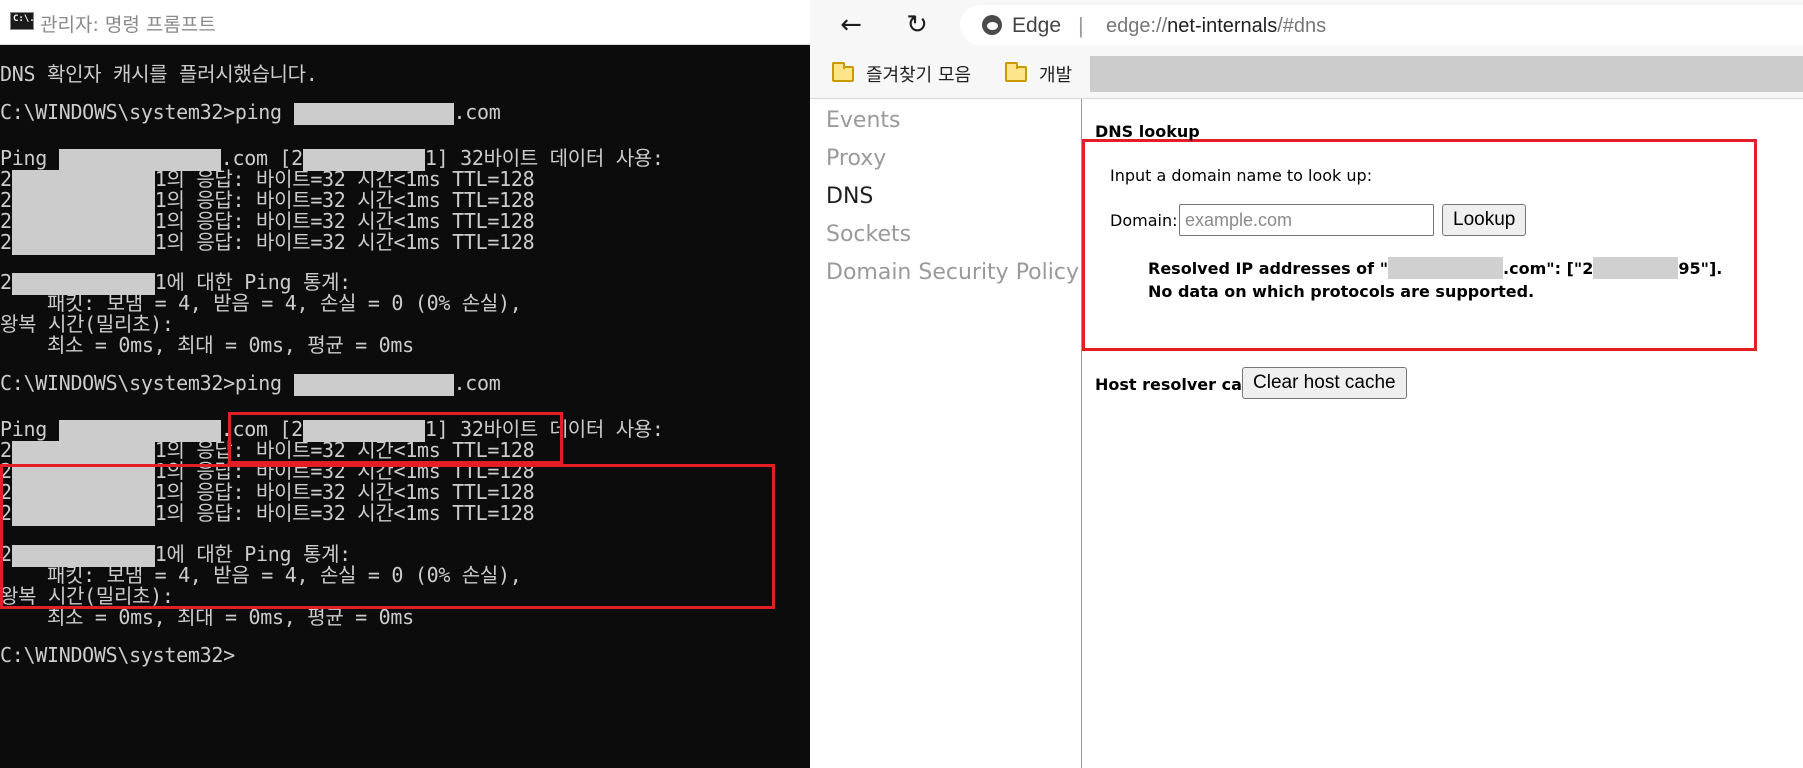 The height and width of the screenshot is (768, 1803). What do you see at coordinates (863, 120) in the screenshot?
I see `sidebar-item-events: Events` at bounding box center [863, 120].